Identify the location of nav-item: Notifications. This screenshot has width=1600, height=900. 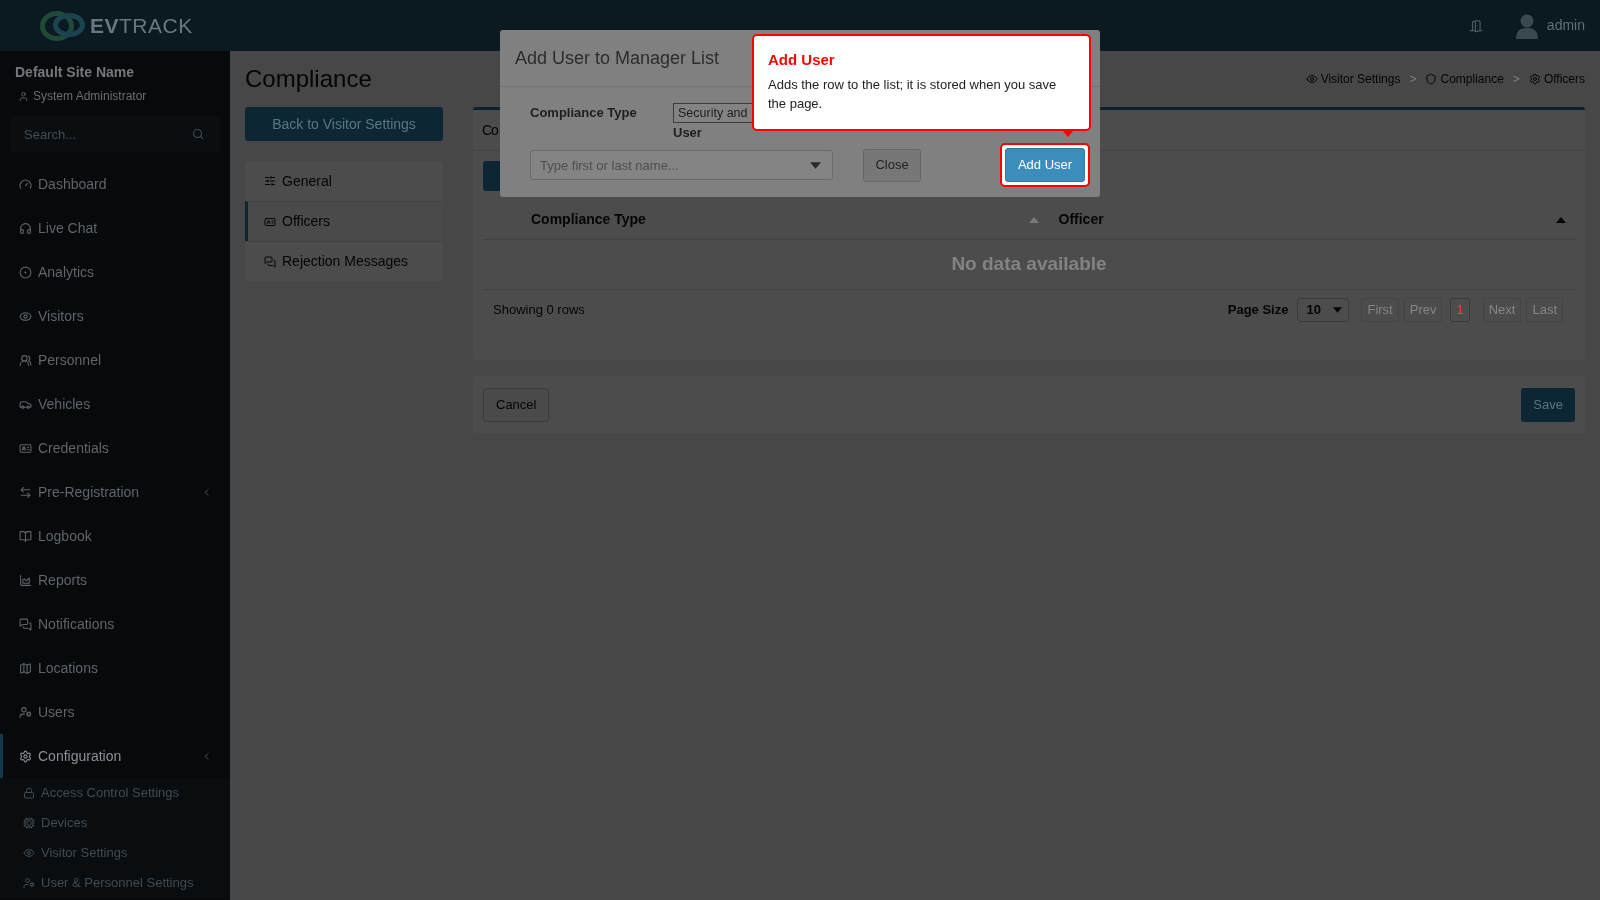
(115, 624).